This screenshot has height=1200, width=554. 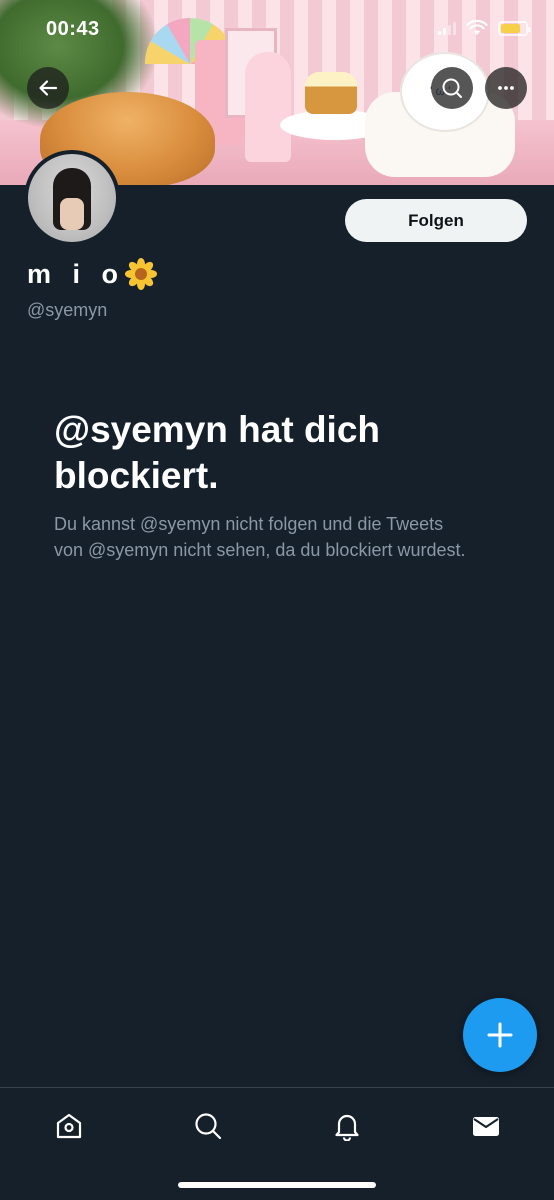 I want to click on avatar-figure, so click(x=72, y=214).